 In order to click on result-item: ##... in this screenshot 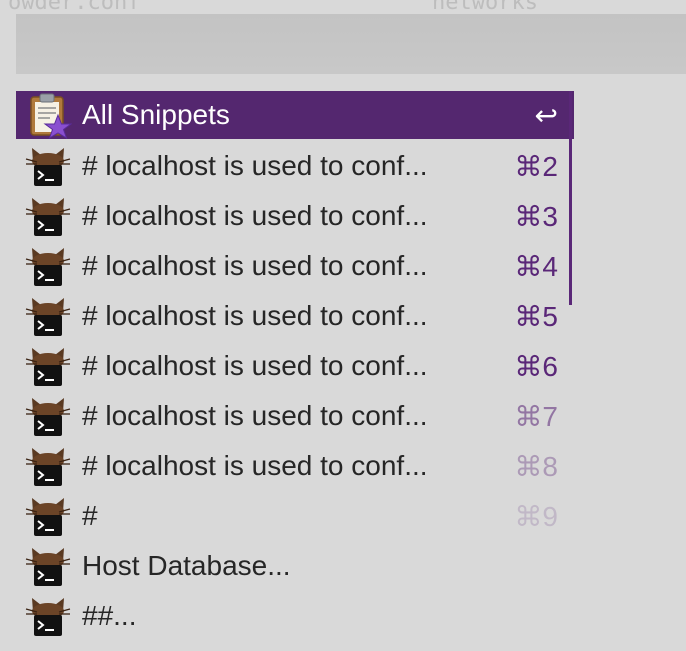, I will do `click(295, 616)`.